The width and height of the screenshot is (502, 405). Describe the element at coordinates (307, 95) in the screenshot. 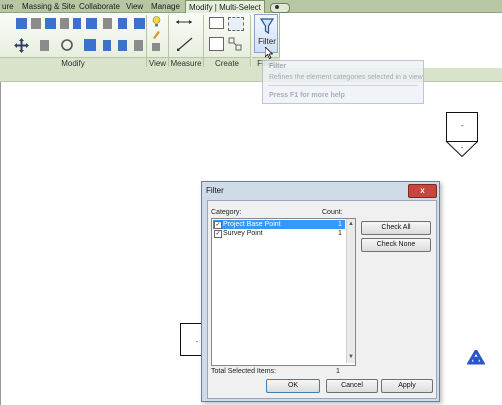

I see `tooltip-help: Press F1 for more help` at that location.